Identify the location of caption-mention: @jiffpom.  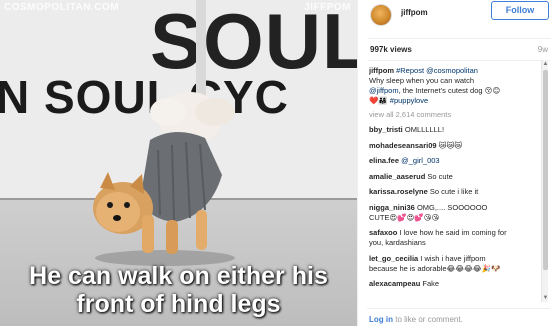
(384, 90).